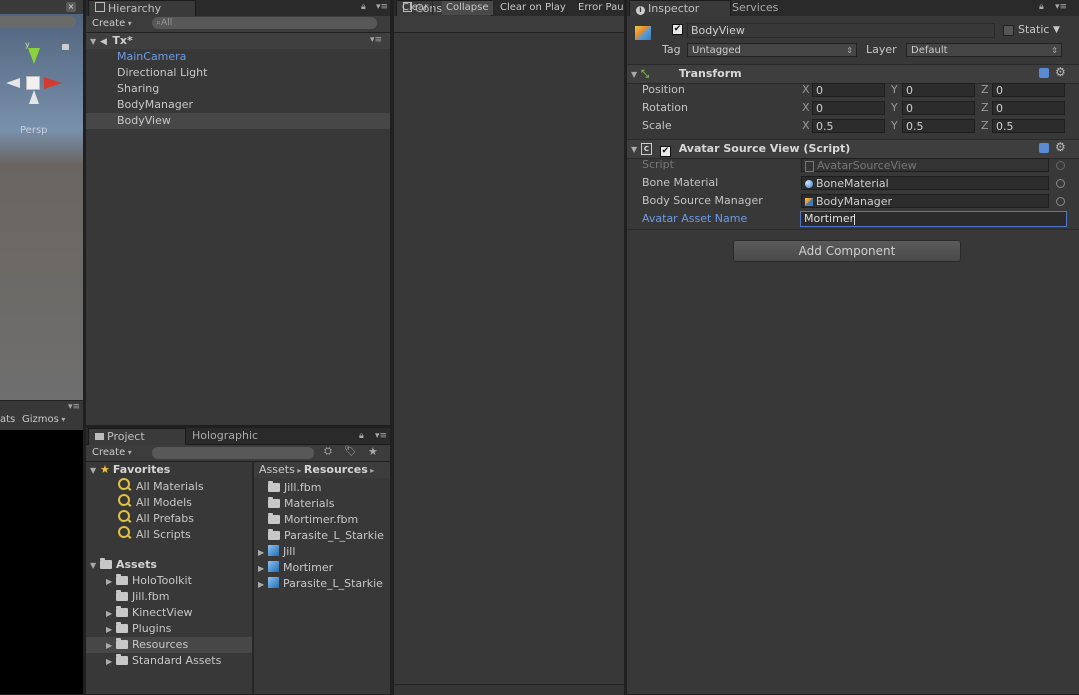  Describe the element at coordinates (938, 108) in the screenshot. I see `rotation-y-field: 0` at that location.